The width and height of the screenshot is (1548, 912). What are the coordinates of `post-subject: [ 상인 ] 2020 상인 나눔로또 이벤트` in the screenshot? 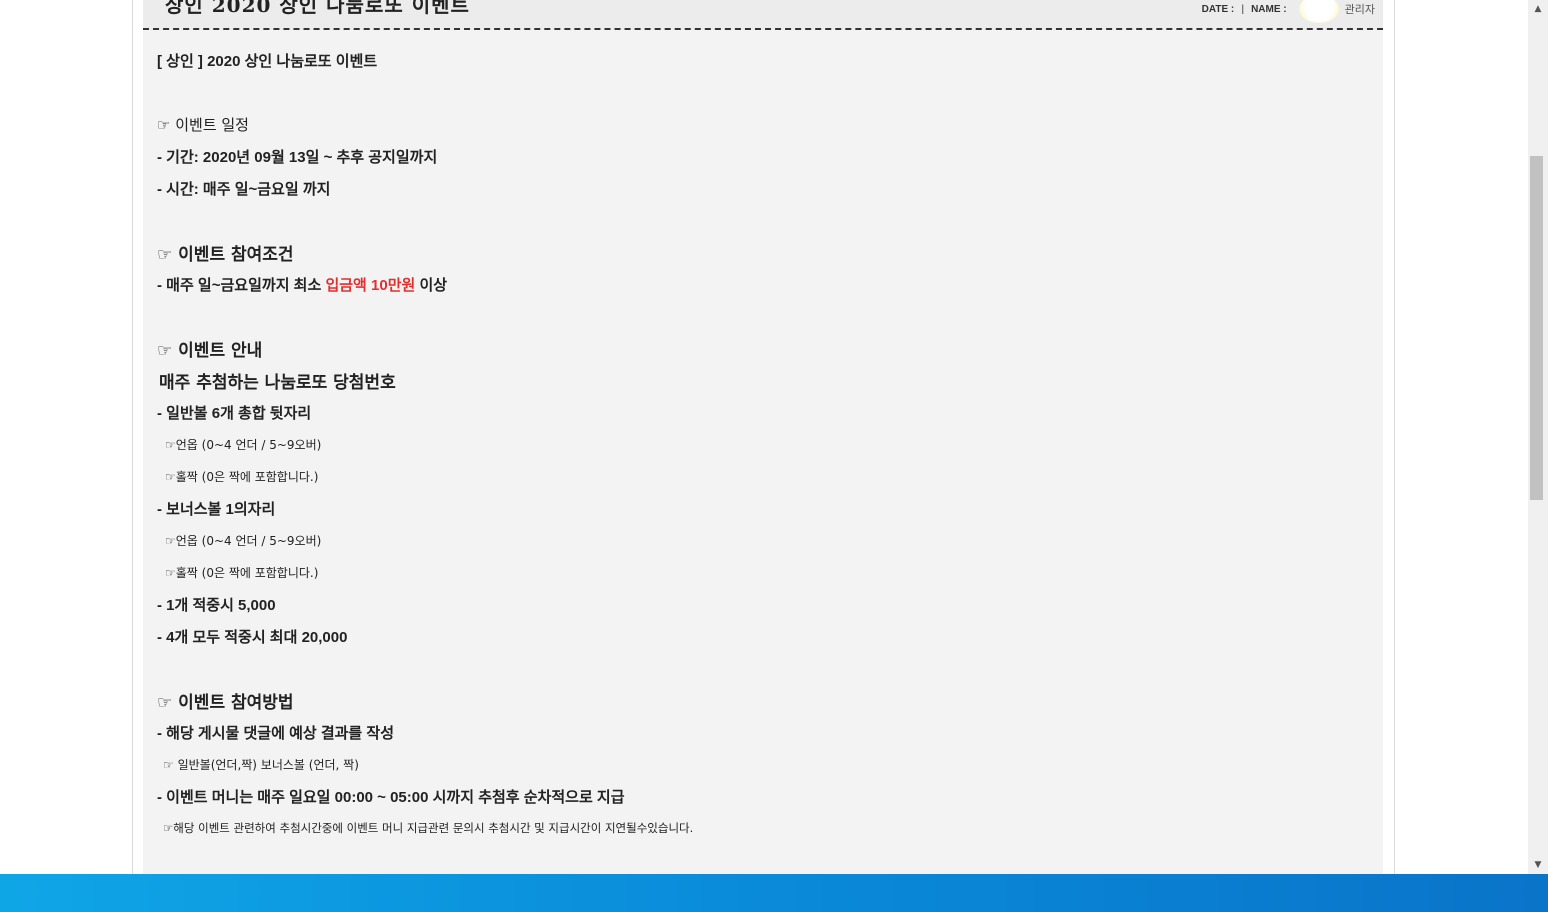 It's located at (267, 61).